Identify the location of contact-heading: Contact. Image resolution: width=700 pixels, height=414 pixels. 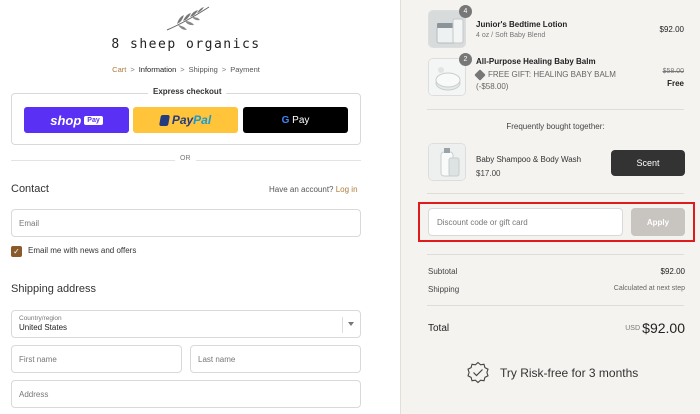
(30, 189).